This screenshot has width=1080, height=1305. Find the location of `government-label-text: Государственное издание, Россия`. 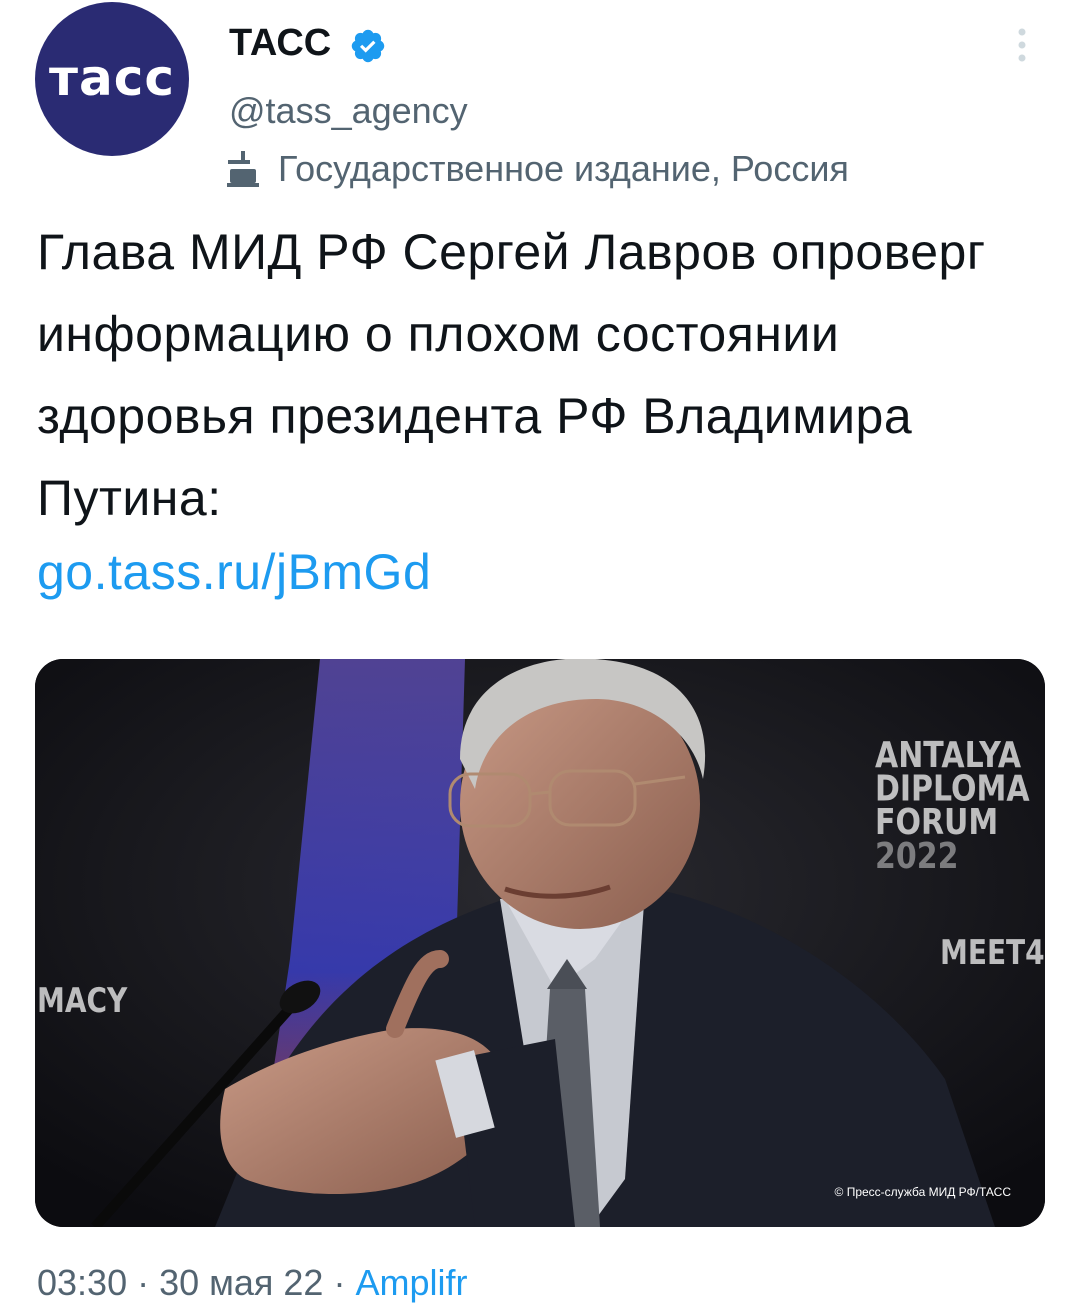

government-label-text: Государственное издание, Россия is located at coordinates (563, 168).